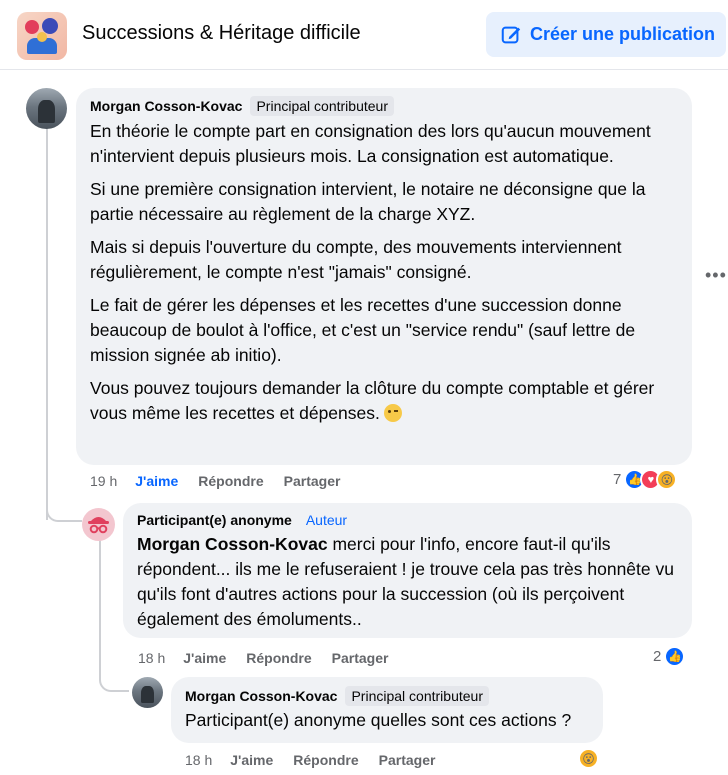 This screenshot has height=775, width=728. What do you see at coordinates (221, 33) in the screenshot?
I see `group-title: Successions & Héritage difficile` at bounding box center [221, 33].